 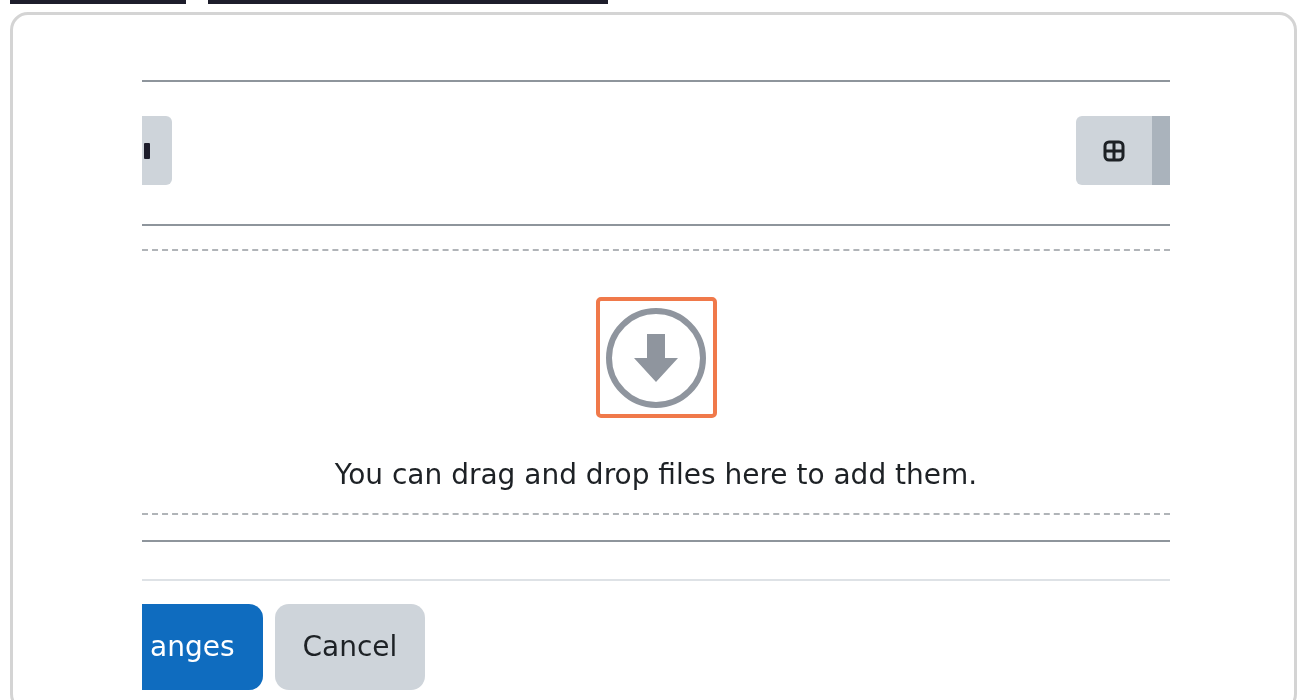 I want to click on grid-icon, so click(x=1114, y=150).